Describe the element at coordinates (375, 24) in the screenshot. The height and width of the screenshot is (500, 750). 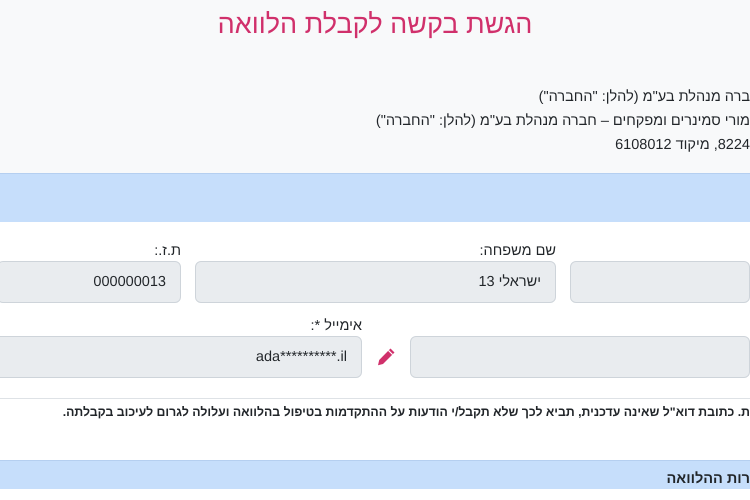
I see `page-title: הגשת בקשה לקבלת הלוואה` at that location.